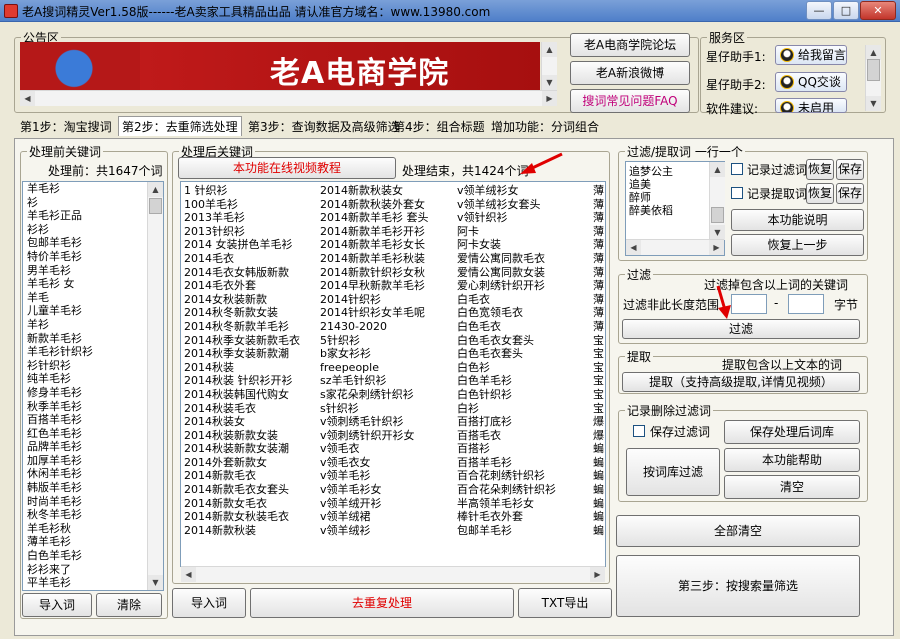  I want to click on list-item: 秋季羊毛衫, so click(94, 407).